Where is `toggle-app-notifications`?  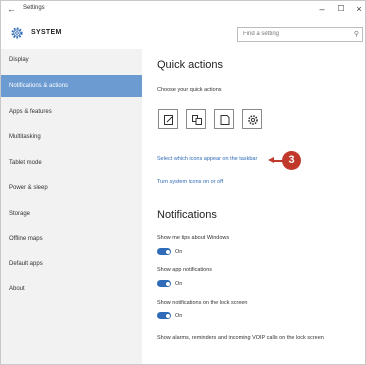
toggle-app-notifications is located at coordinates (164, 283).